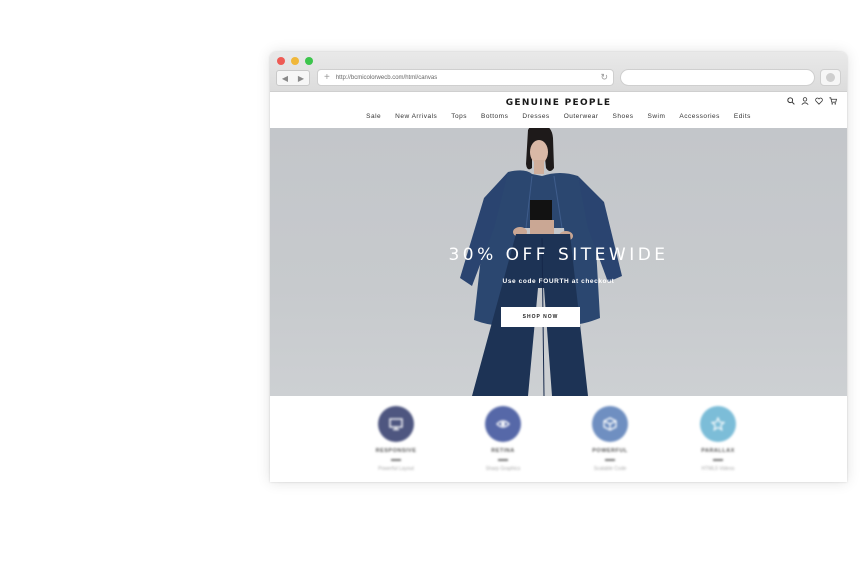  Describe the element at coordinates (503, 468) in the screenshot. I see `feature-subtitle: Sharp Graphics` at that location.